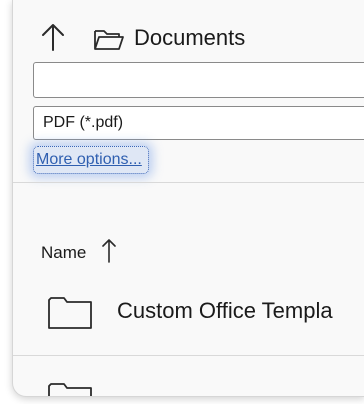 This screenshot has height=404, width=364. I want to click on row-divider, so click(188, 355).